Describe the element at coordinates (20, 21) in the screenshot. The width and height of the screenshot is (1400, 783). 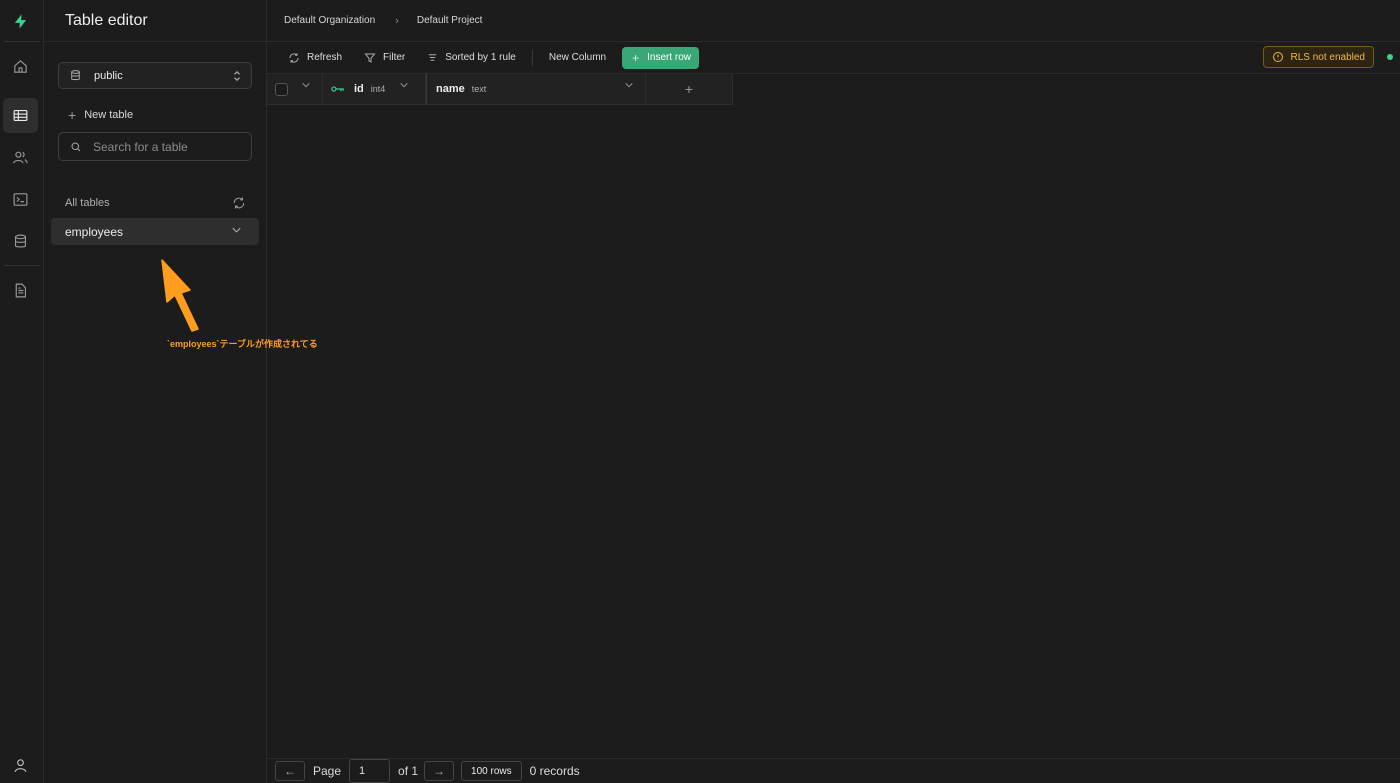
I see `supabase-logo-icon` at that location.